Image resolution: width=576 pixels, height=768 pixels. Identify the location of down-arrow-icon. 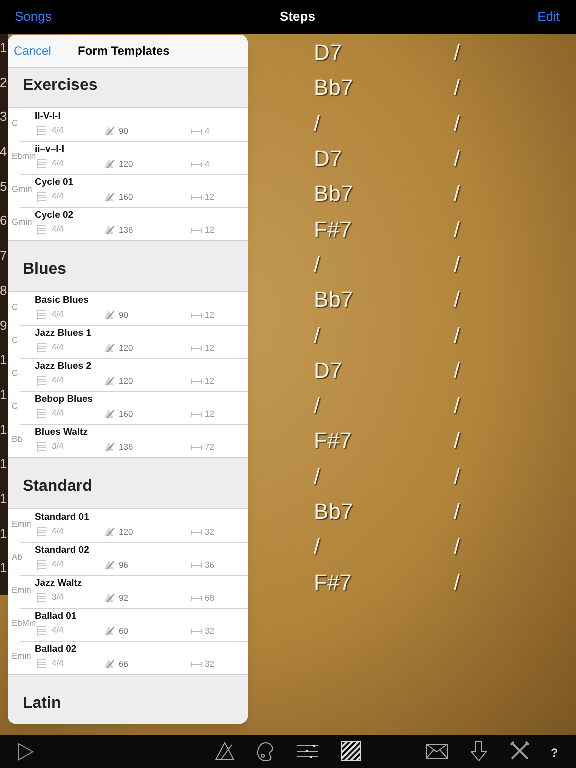
(479, 751).